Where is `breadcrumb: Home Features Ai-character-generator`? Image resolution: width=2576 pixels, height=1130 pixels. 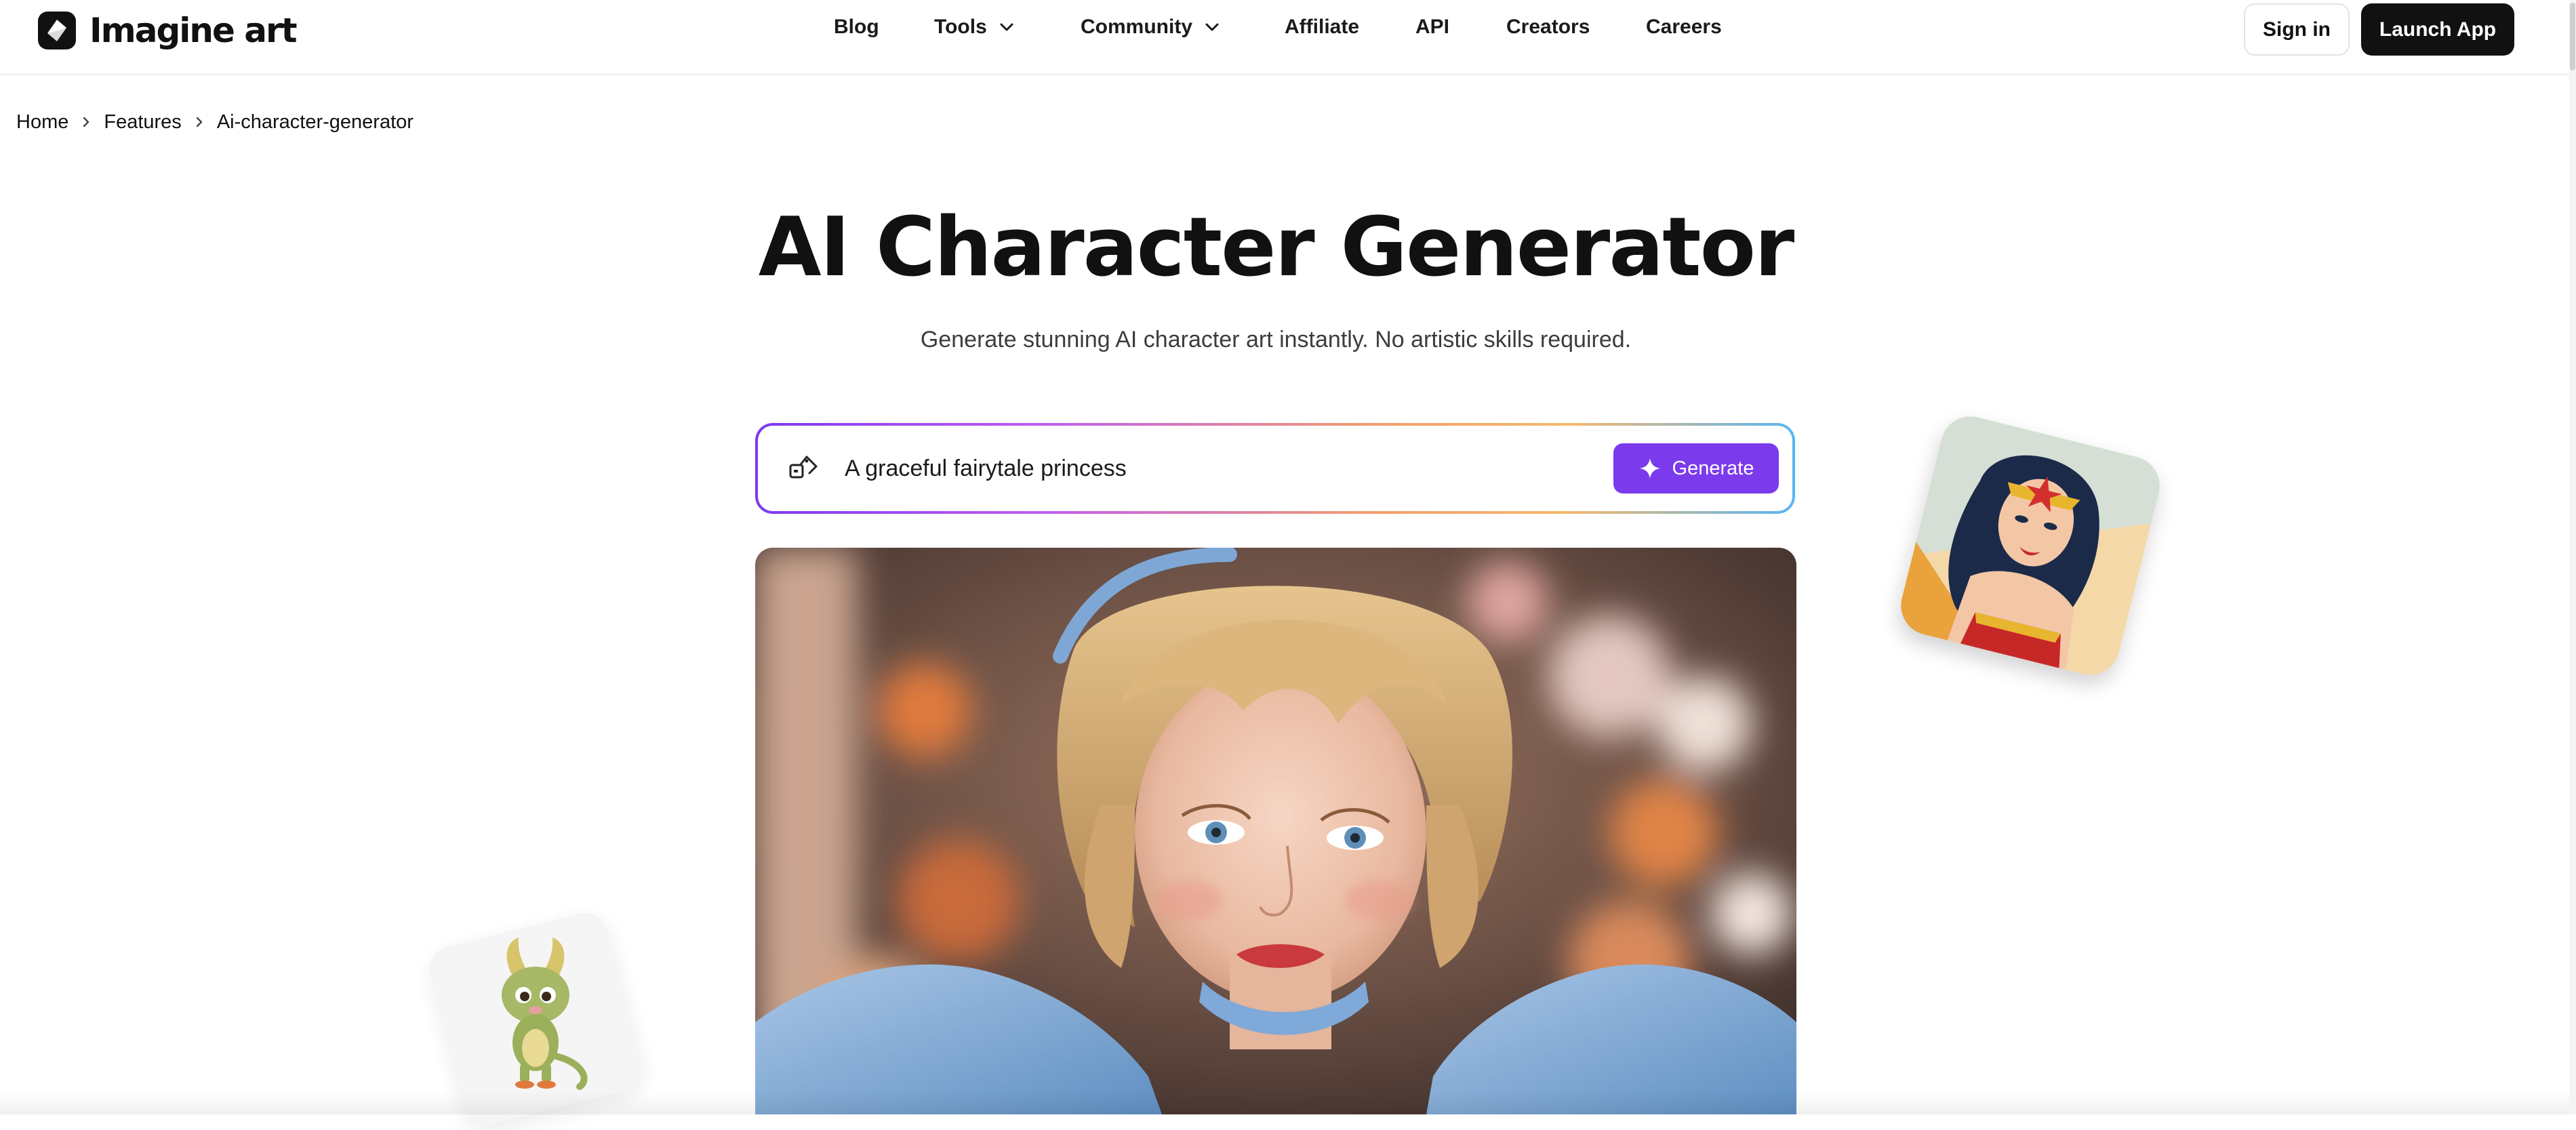
breadcrumb: Home Features Ai-character-generator is located at coordinates (215, 122).